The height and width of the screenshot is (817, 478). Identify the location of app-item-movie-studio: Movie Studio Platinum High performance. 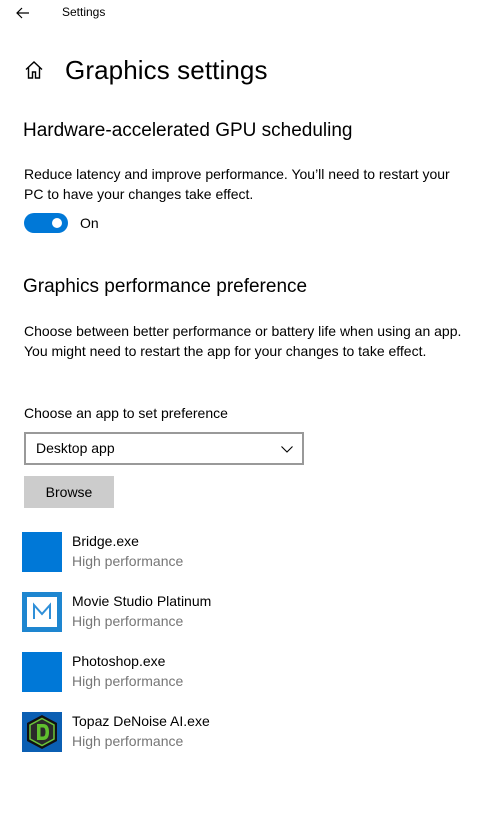
(242, 612).